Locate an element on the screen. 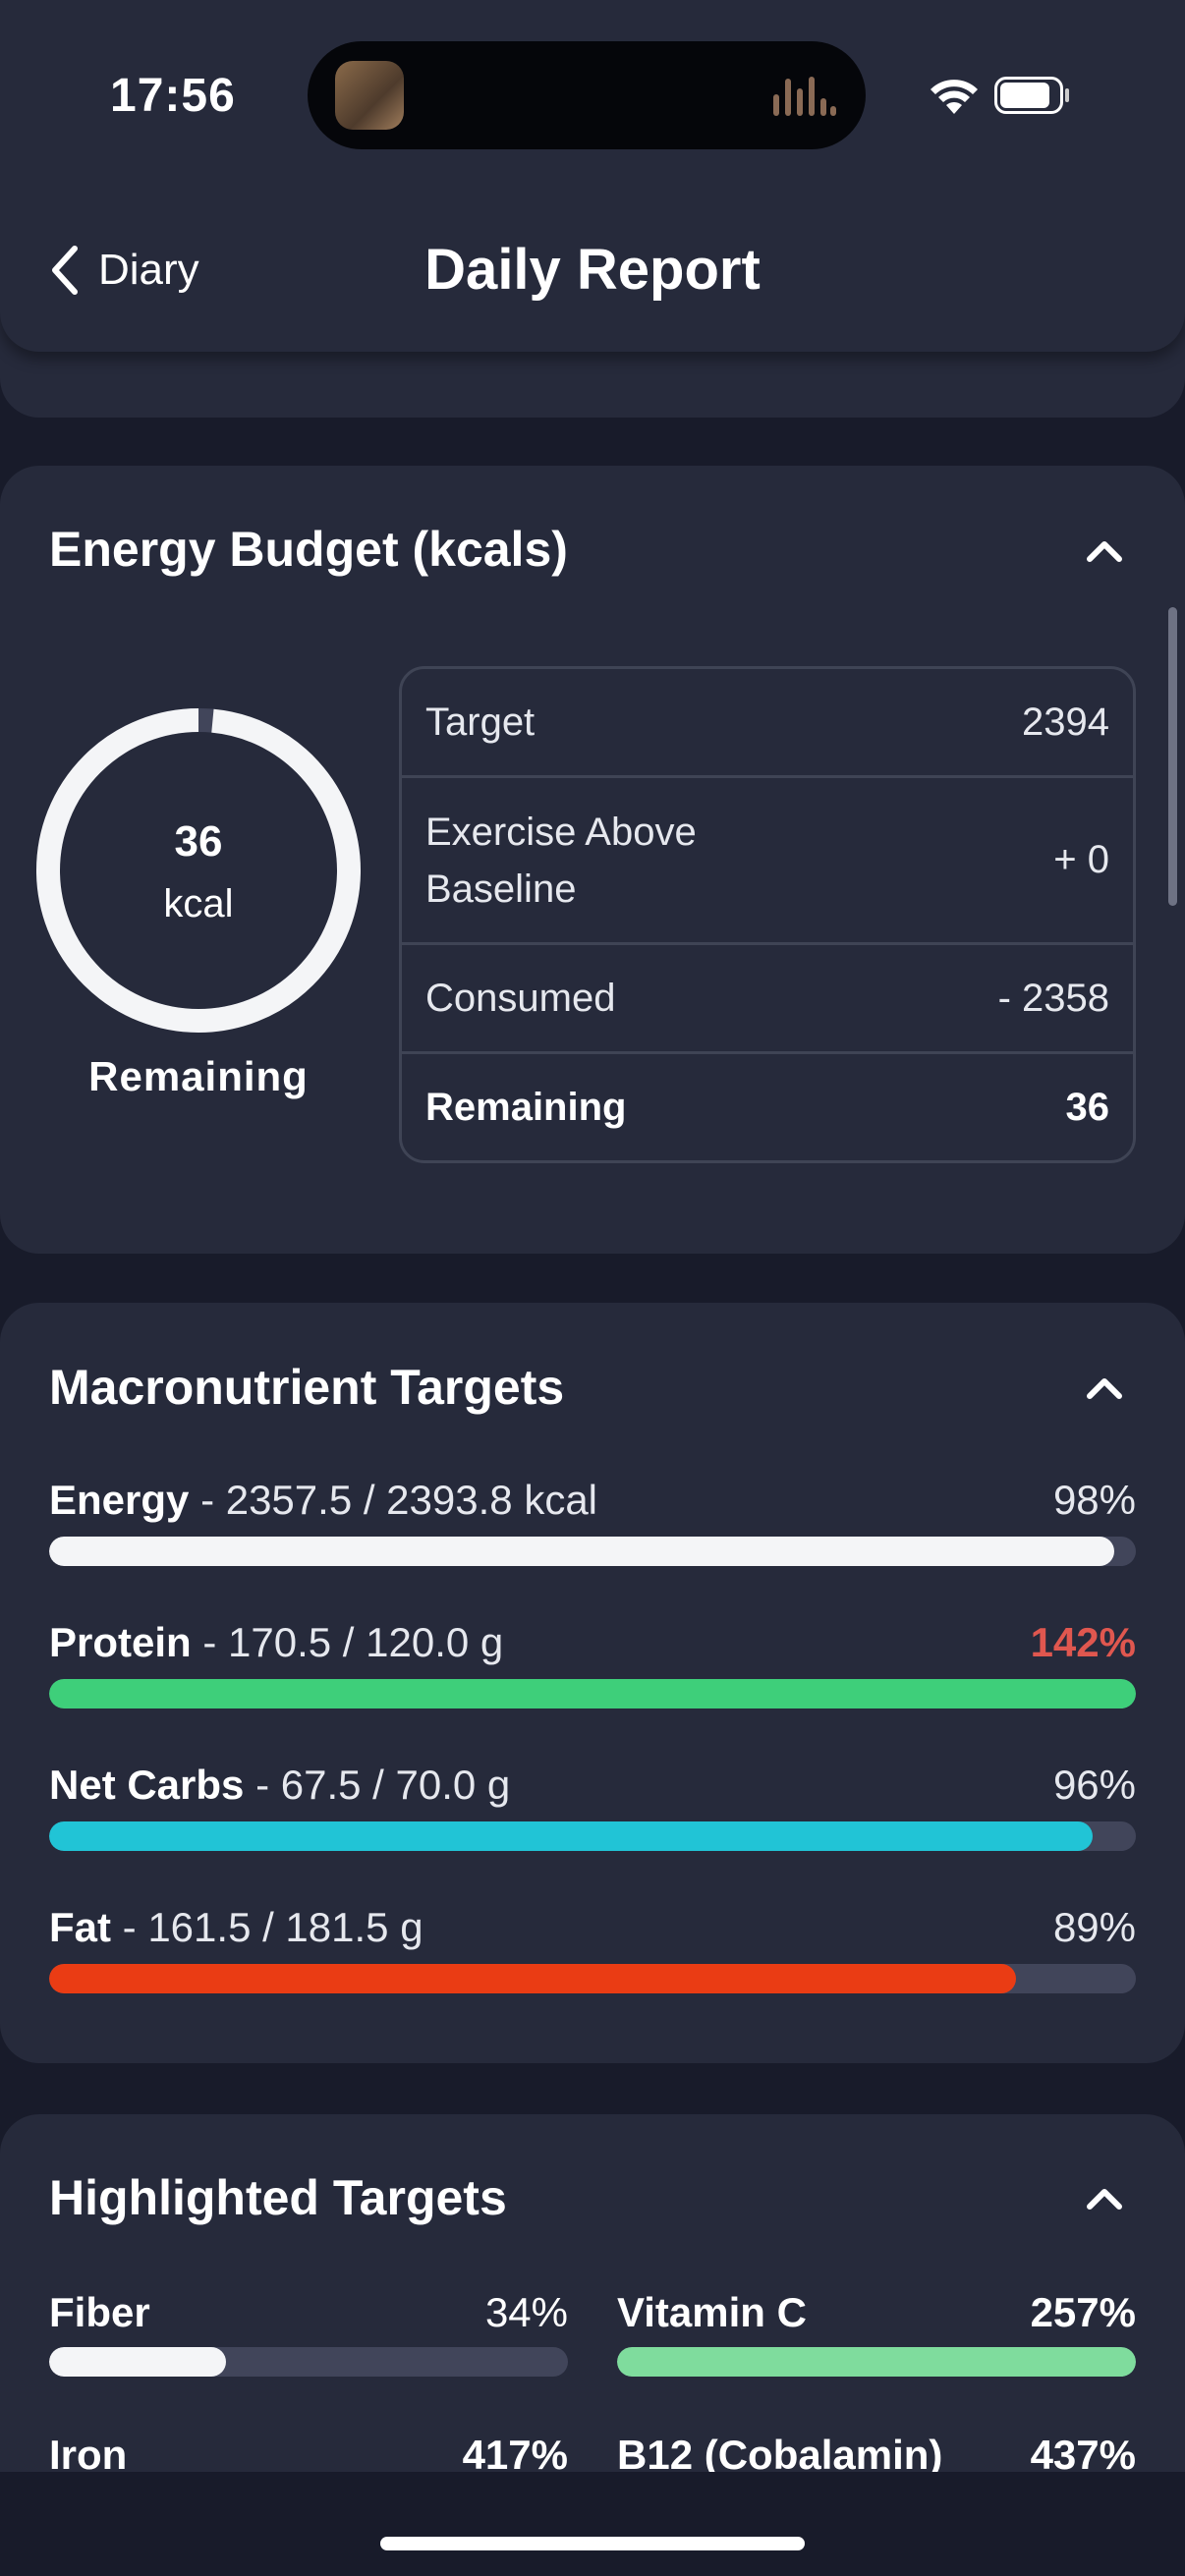 The width and height of the screenshot is (1185, 2576). target-name-fiber: Fiber is located at coordinates (100, 2312).